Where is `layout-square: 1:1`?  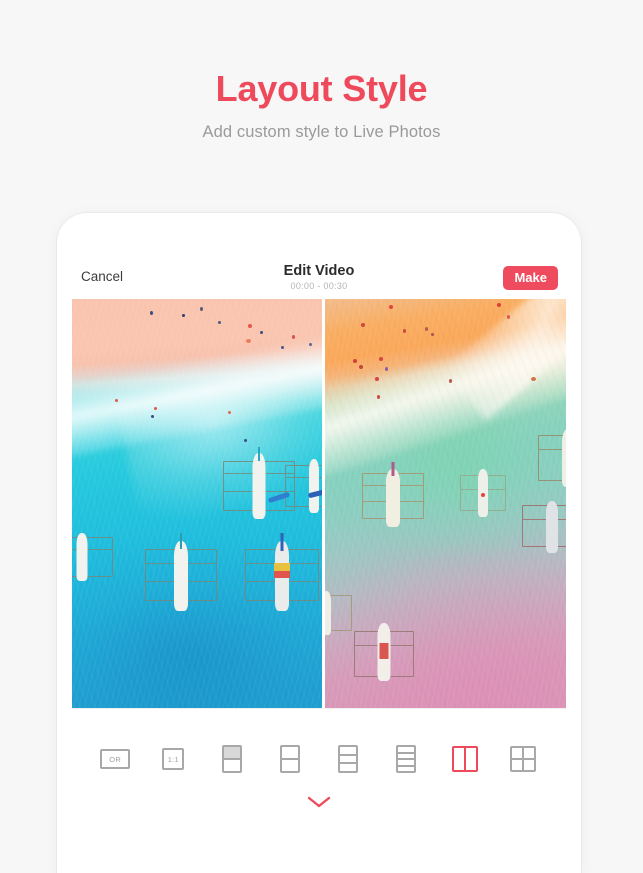
layout-square: 1:1 is located at coordinates (173, 759).